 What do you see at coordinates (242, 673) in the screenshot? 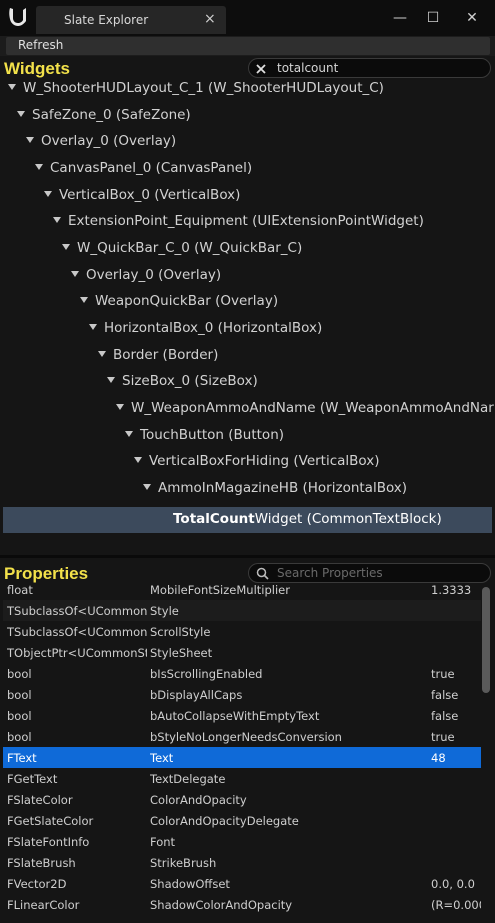
I see `property-row: bool bIsScrollingEnabled true` at bounding box center [242, 673].